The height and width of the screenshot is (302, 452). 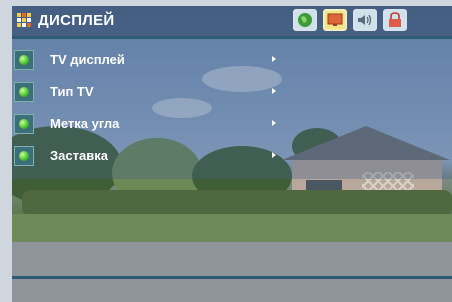 What do you see at coordinates (232, 22) in the screenshot?
I see `menu-header: ДИСПЛЕЙ` at bounding box center [232, 22].